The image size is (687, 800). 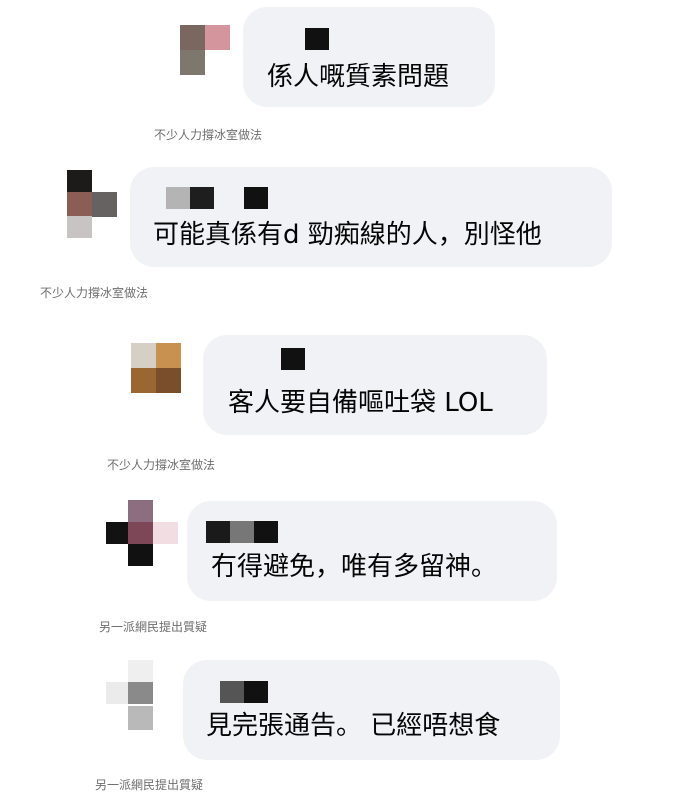 What do you see at coordinates (372, 551) in the screenshot?
I see `comment-bubble: 冇得避免，唯有多留神。` at bounding box center [372, 551].